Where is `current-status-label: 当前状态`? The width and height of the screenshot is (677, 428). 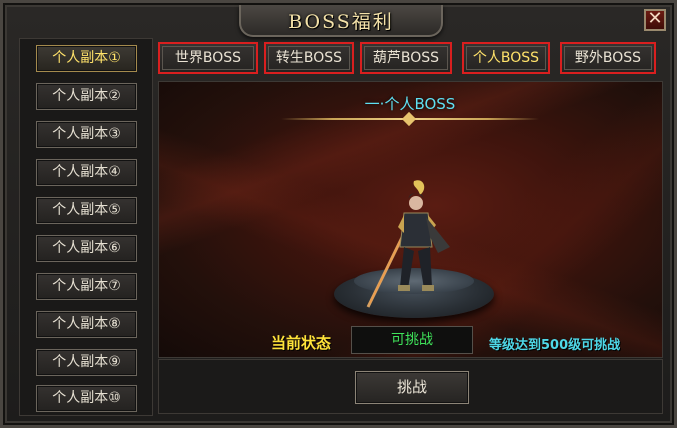 current-status-label: 当前状态 is located at coordinates (301, 343).